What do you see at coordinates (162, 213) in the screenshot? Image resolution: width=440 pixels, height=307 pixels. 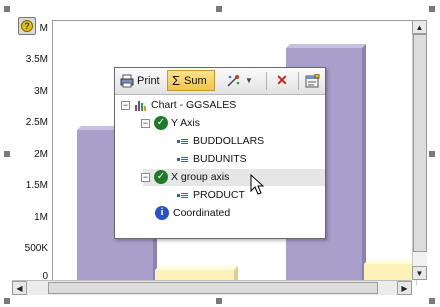 I see `info-icon: i` at bounding box center [162, 213].